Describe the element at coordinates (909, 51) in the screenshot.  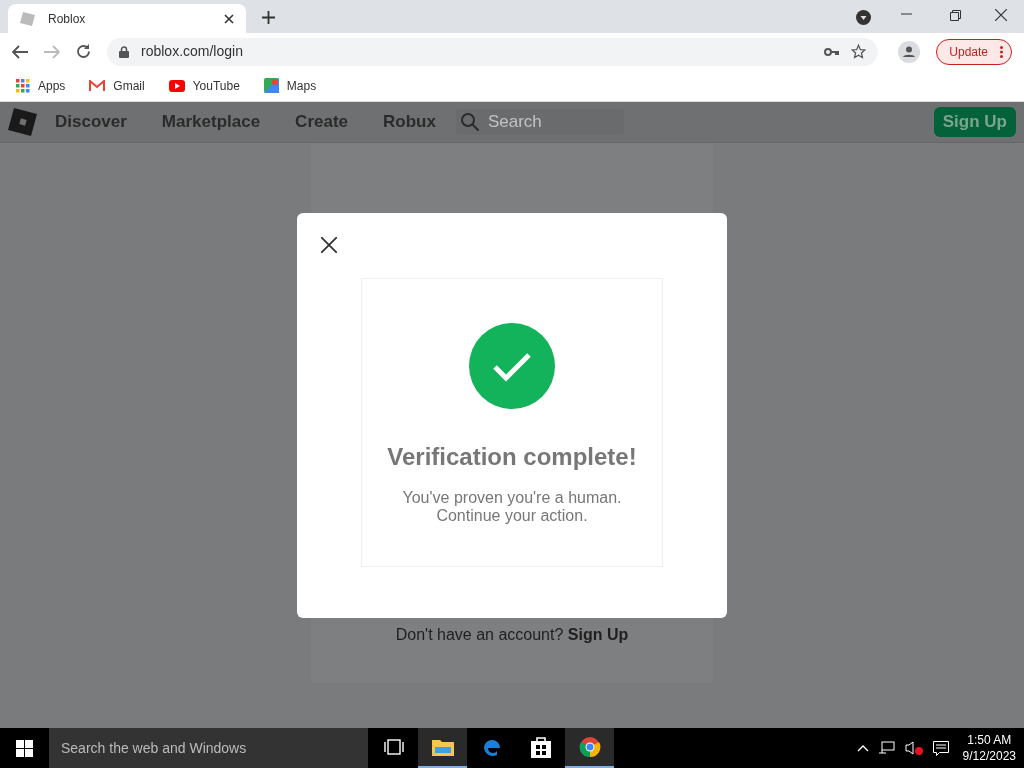
I see `profile-avatar-icon` at that location.